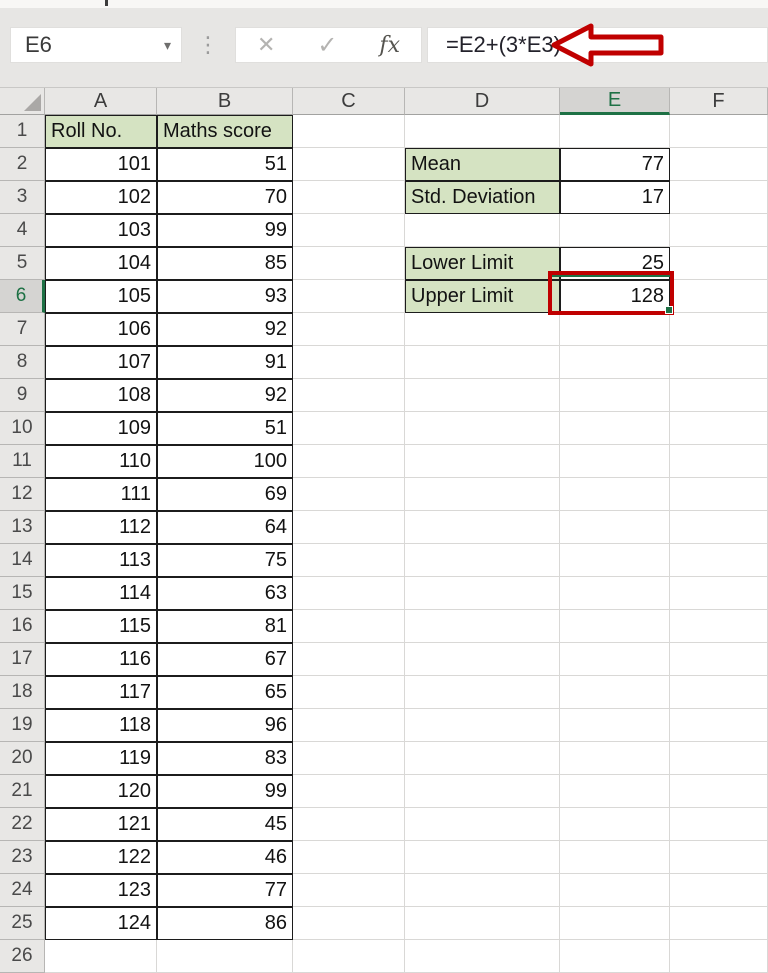 The height and width of the screenshot is (973, 768). I want to click on cell-C6, so click(349, 296).